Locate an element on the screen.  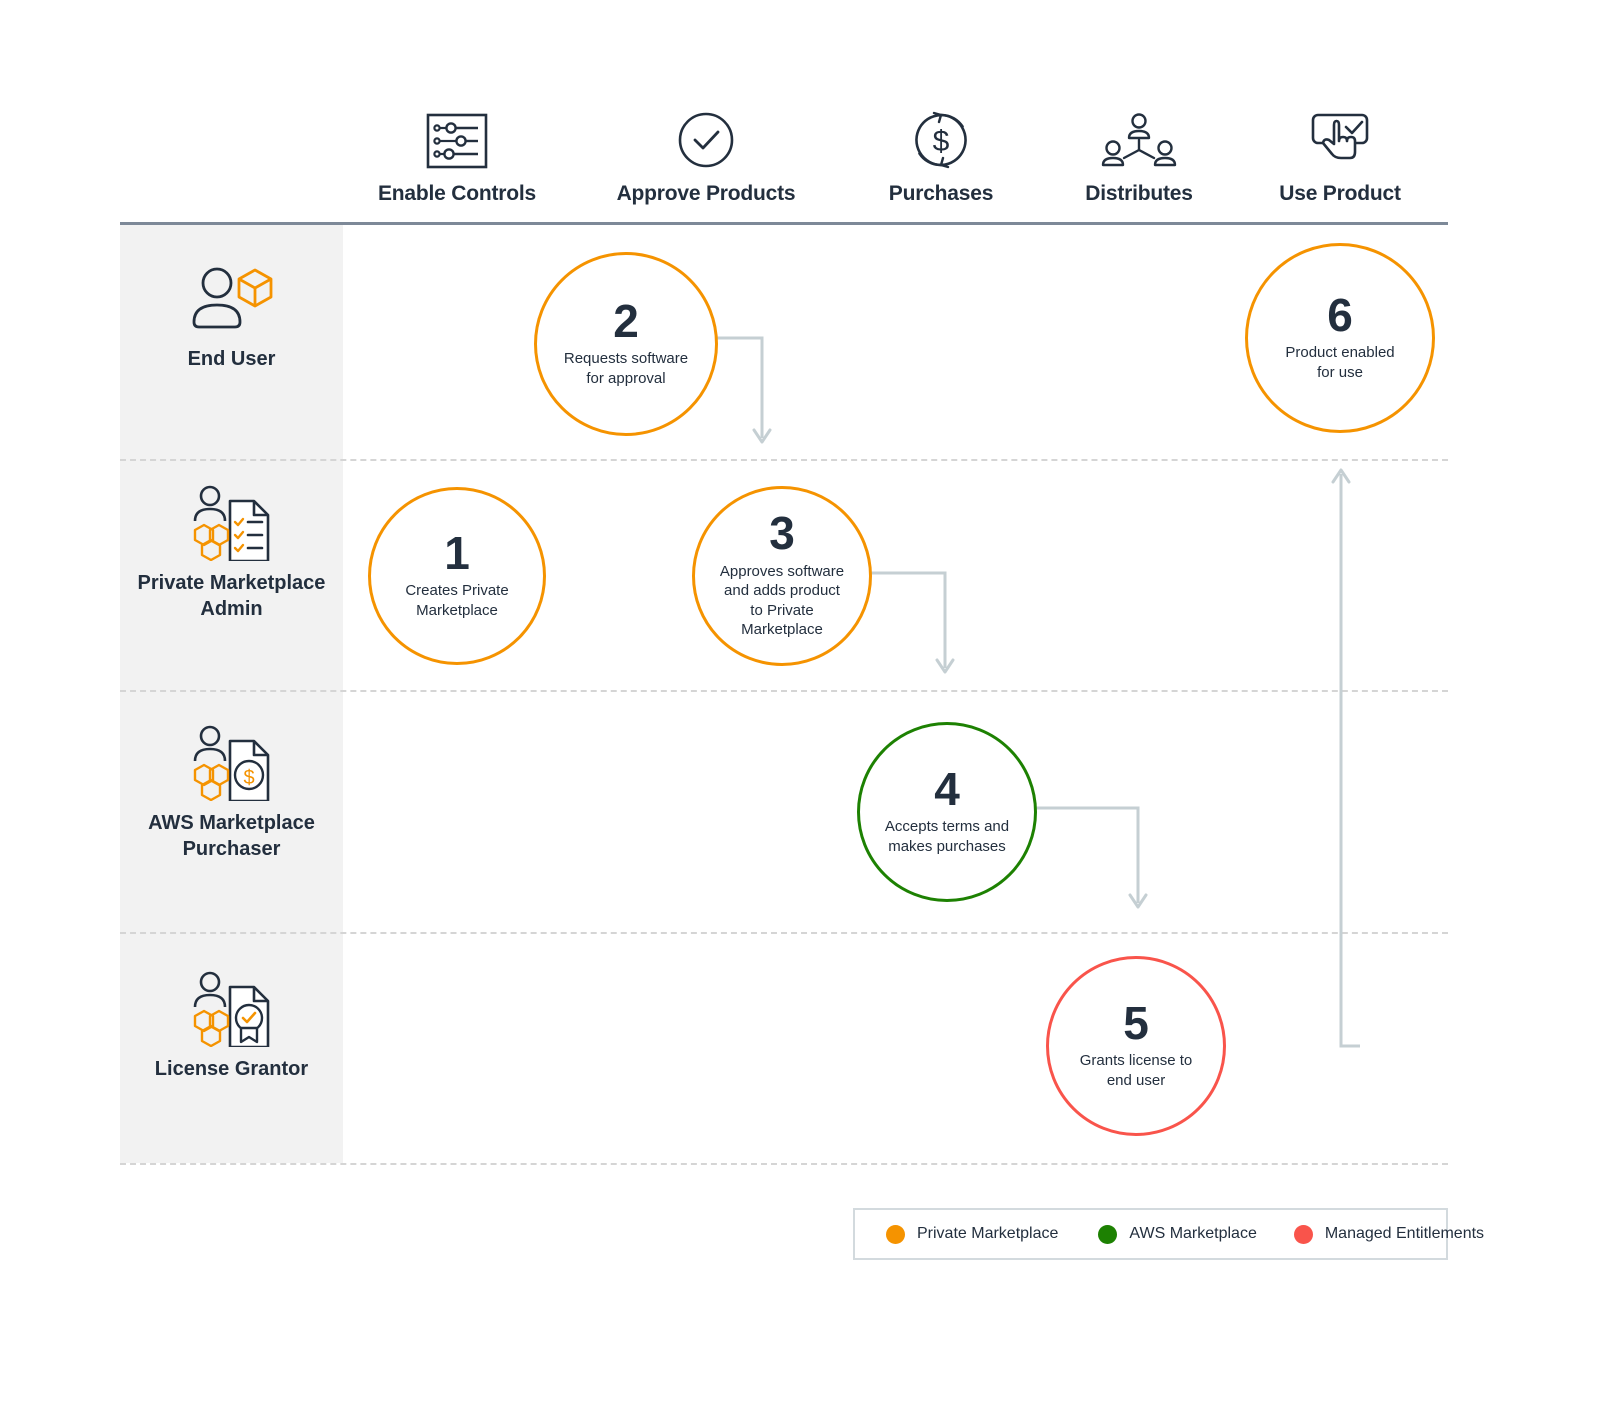
legend-label: Private Marketplace is located at coordinates (988, 1233).